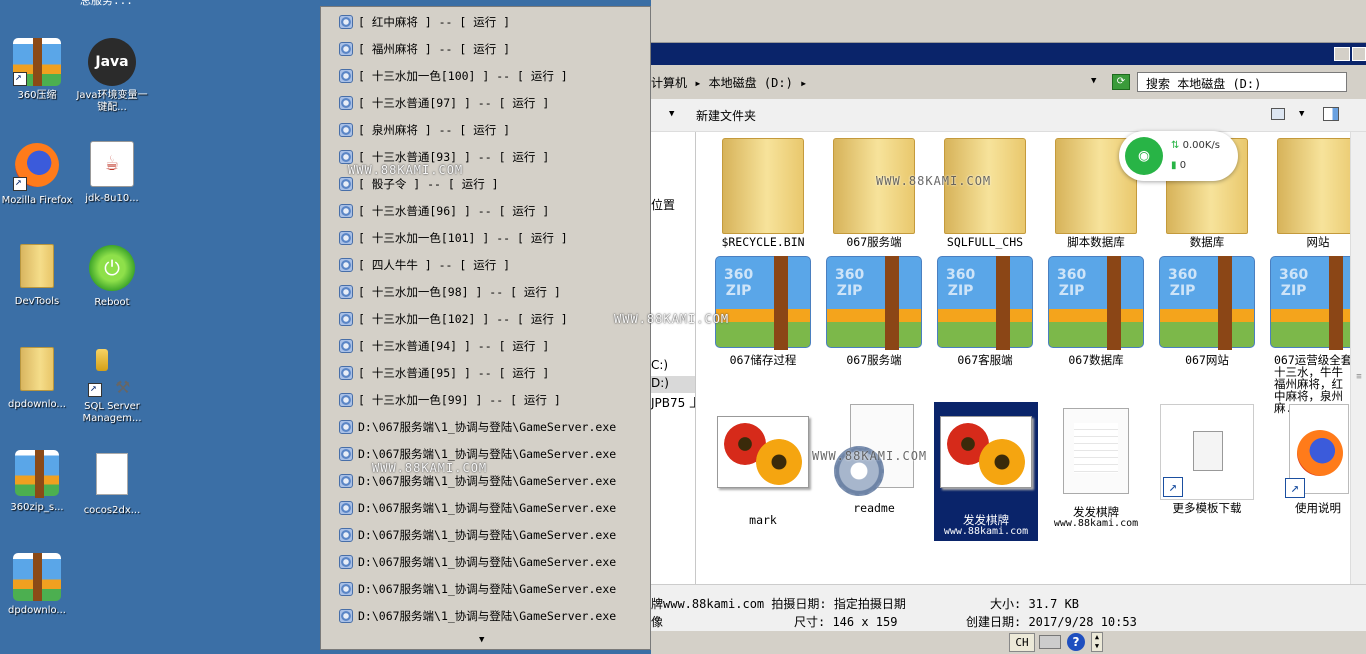 This screenshot has height=654, width=1366. What do you see at coordinates (1008, 82) in the screenshot?
I see `address-bar: 计算机 ▸ 本地磁盘 (D:) ▸ ▼ ⟳ 搜索 本地磁盘 (D:)` at bounding box center [1008, 82].